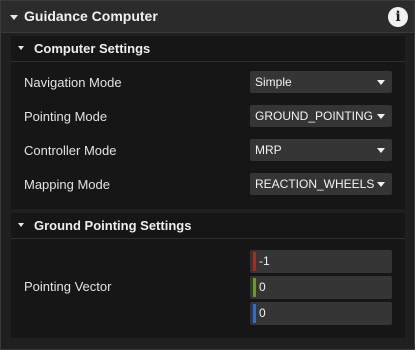  Describe the element at coordinates (254, 261) in the screenshot. I see `x-axis-marker` at that location.